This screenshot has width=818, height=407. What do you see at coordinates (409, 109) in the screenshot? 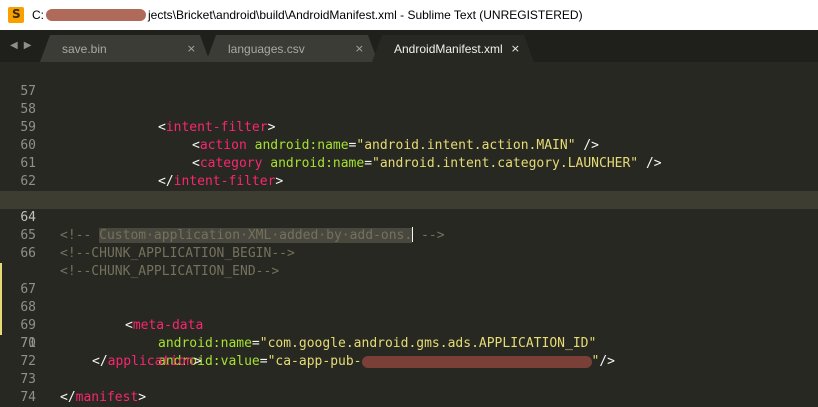
I see `code-line: 58 <intent-filter>` at bounding box center [409, 109].